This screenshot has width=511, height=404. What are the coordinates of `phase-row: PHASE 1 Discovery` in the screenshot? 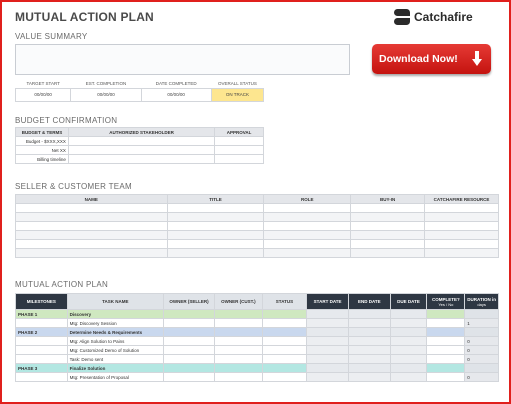 It's located at (257, 314).